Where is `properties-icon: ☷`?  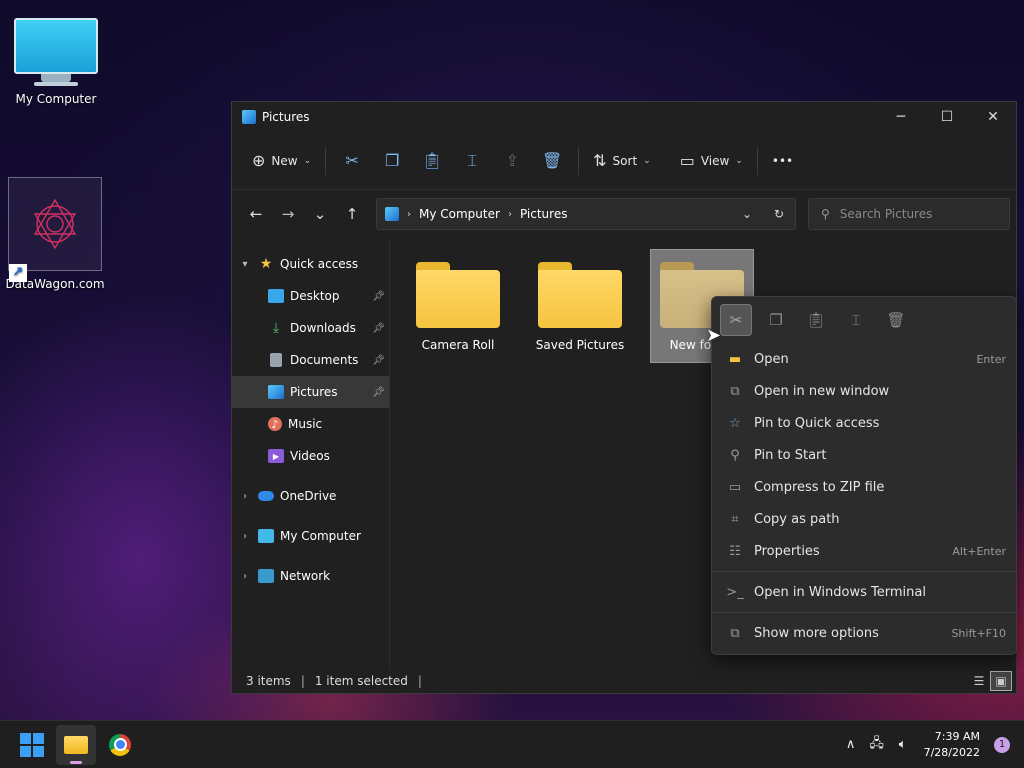 properties-icon: ☷ is located at coordinates (735, 551).